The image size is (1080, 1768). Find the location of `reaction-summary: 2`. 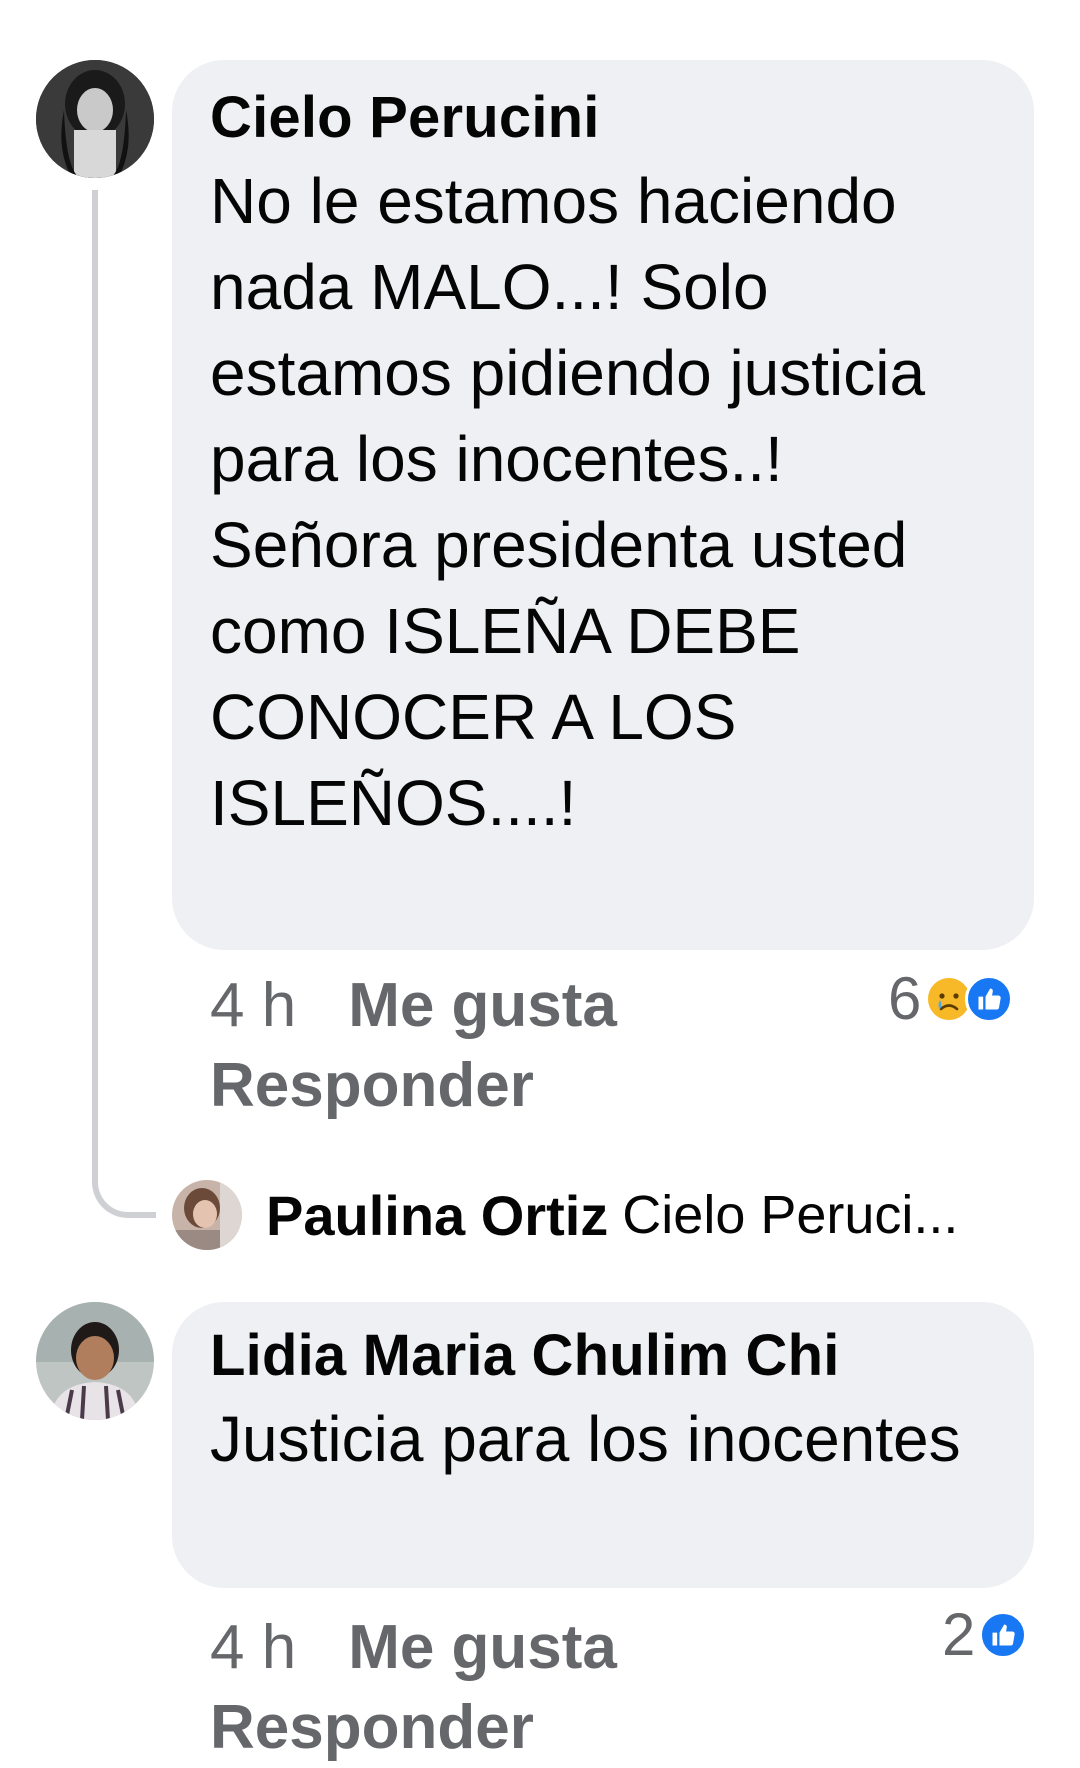

reaction-summary: 2 is located at coordinates (985, 1634).